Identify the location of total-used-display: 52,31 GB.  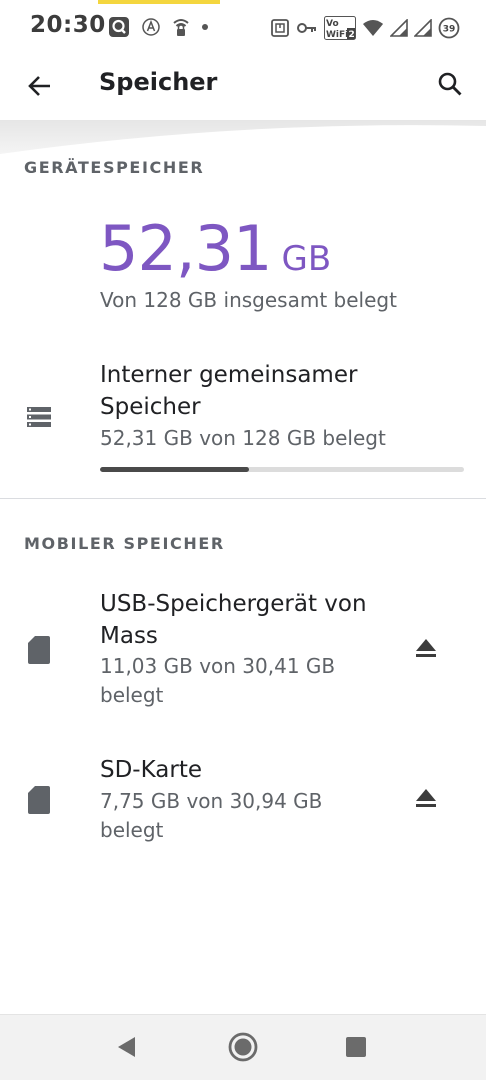
(215, 248).